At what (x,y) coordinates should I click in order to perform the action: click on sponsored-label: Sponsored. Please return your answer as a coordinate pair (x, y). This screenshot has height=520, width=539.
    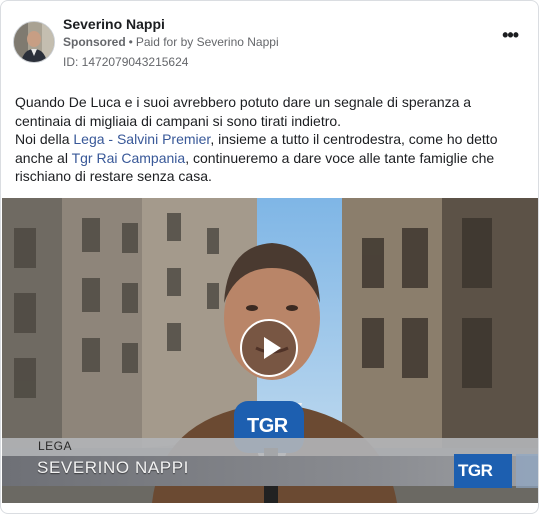
    Looking at the image, I should click on (94, 42).